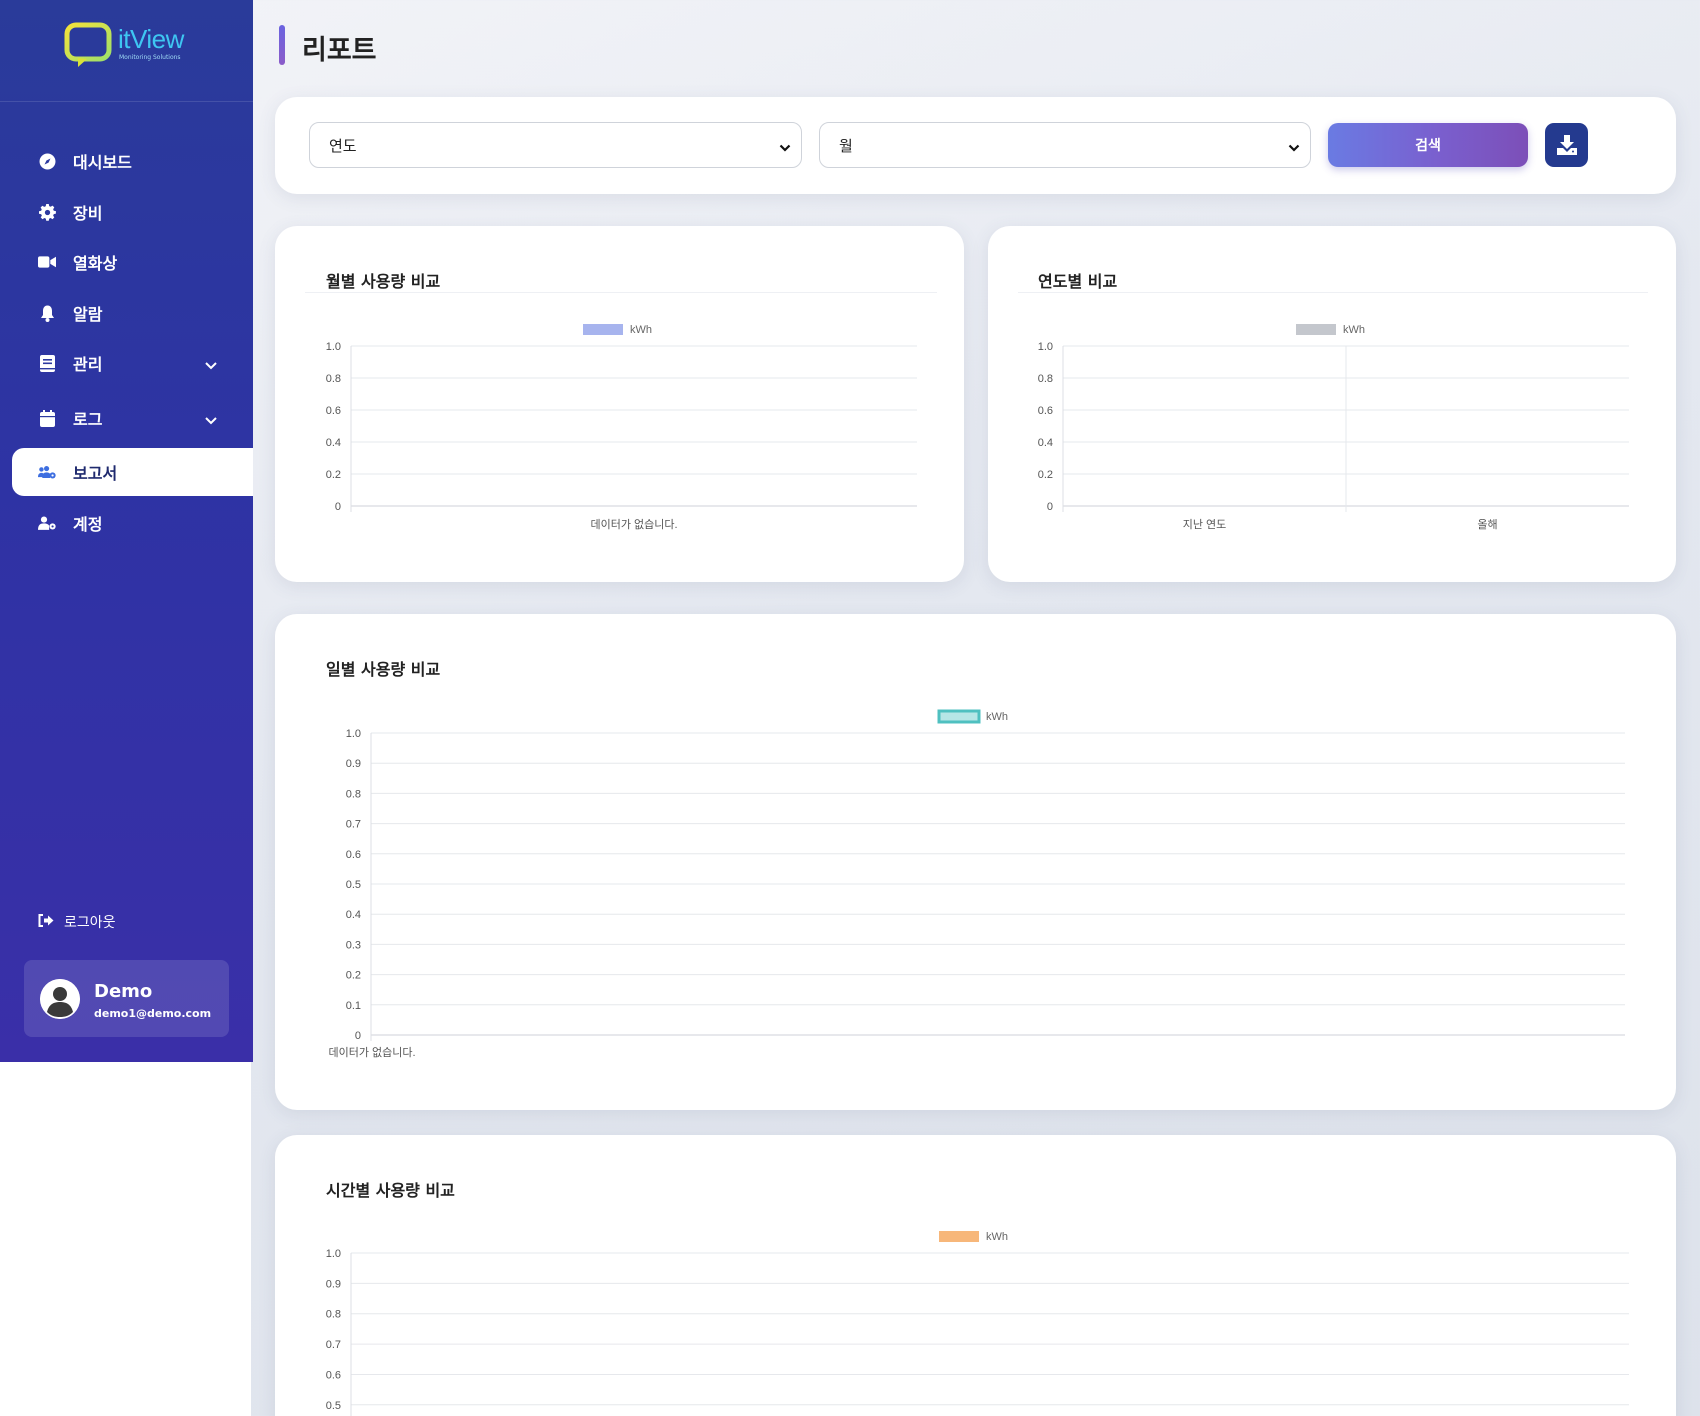  I want to click on legend-swatch, so click(959, 1236).